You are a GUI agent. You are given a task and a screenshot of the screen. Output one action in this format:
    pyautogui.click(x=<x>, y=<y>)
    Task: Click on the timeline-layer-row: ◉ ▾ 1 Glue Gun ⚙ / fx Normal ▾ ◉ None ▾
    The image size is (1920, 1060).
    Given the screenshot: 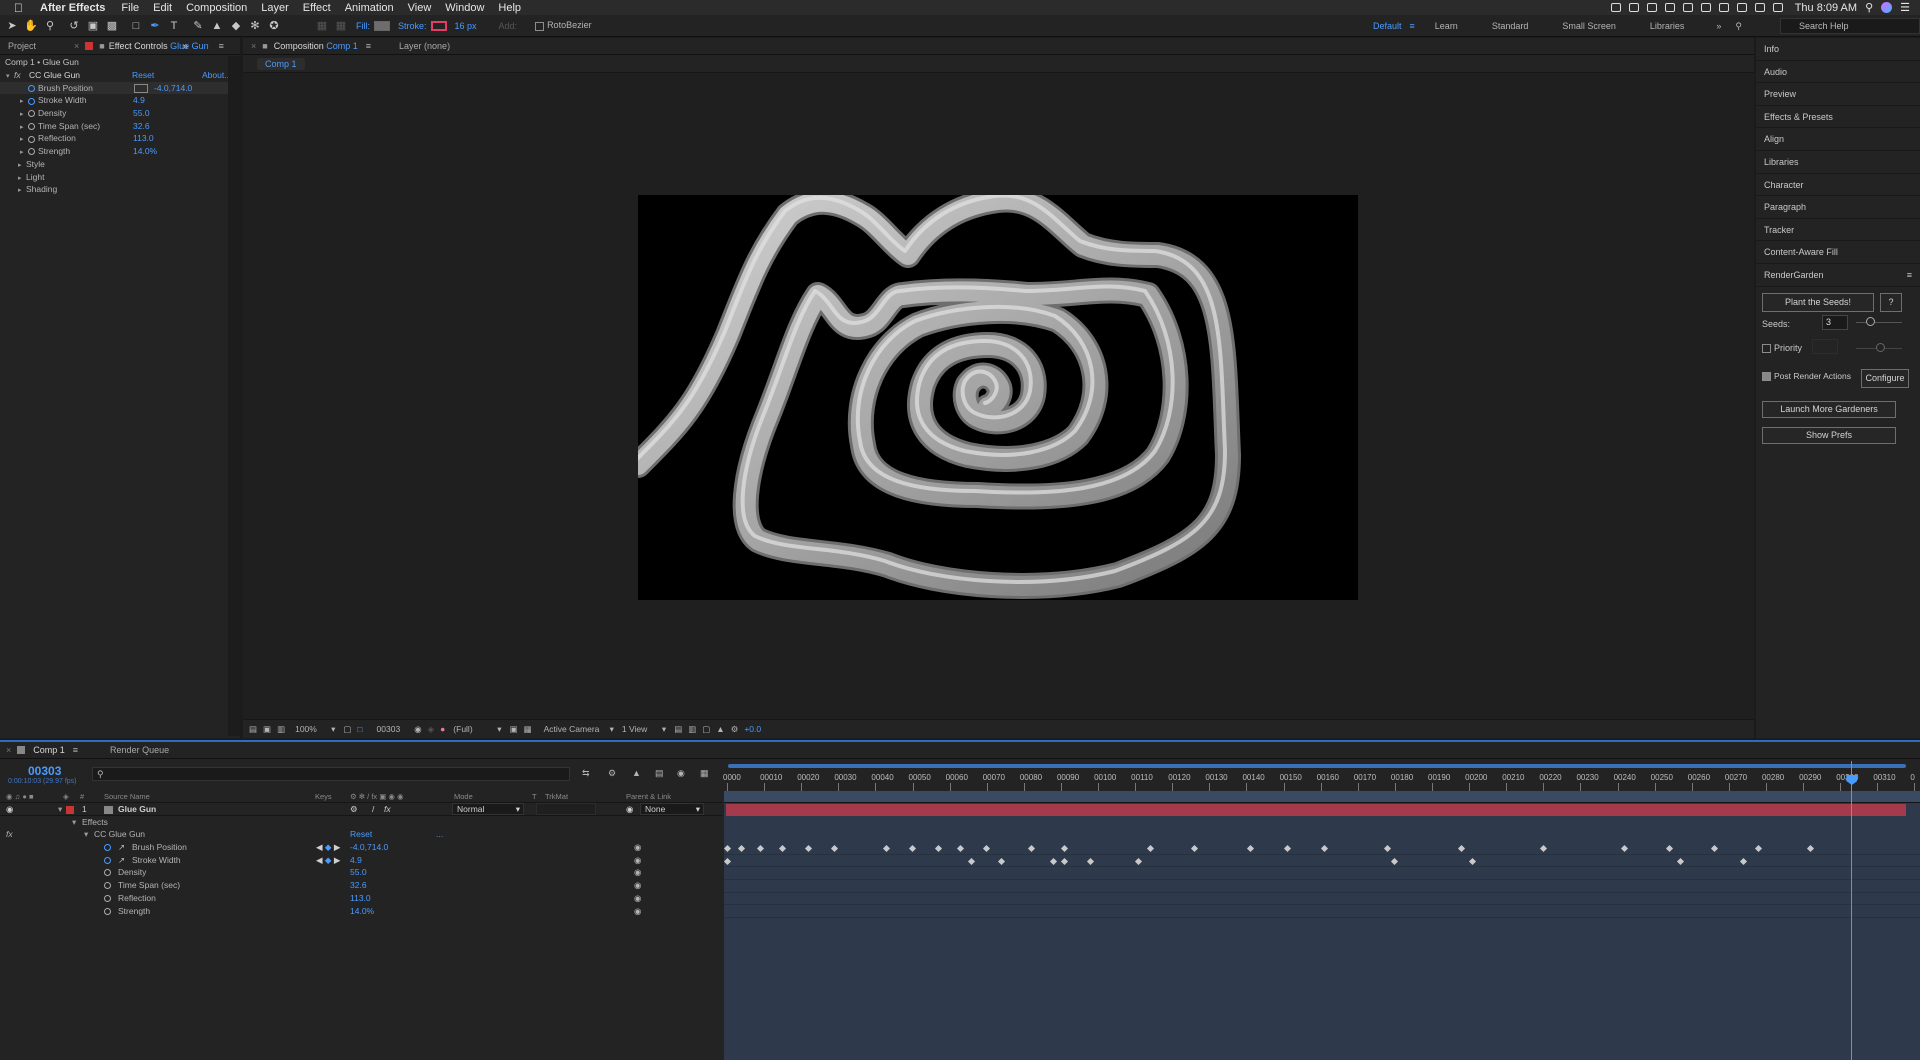 What is the action you would take?
    pyautogui.click(x=361, y=809)
    